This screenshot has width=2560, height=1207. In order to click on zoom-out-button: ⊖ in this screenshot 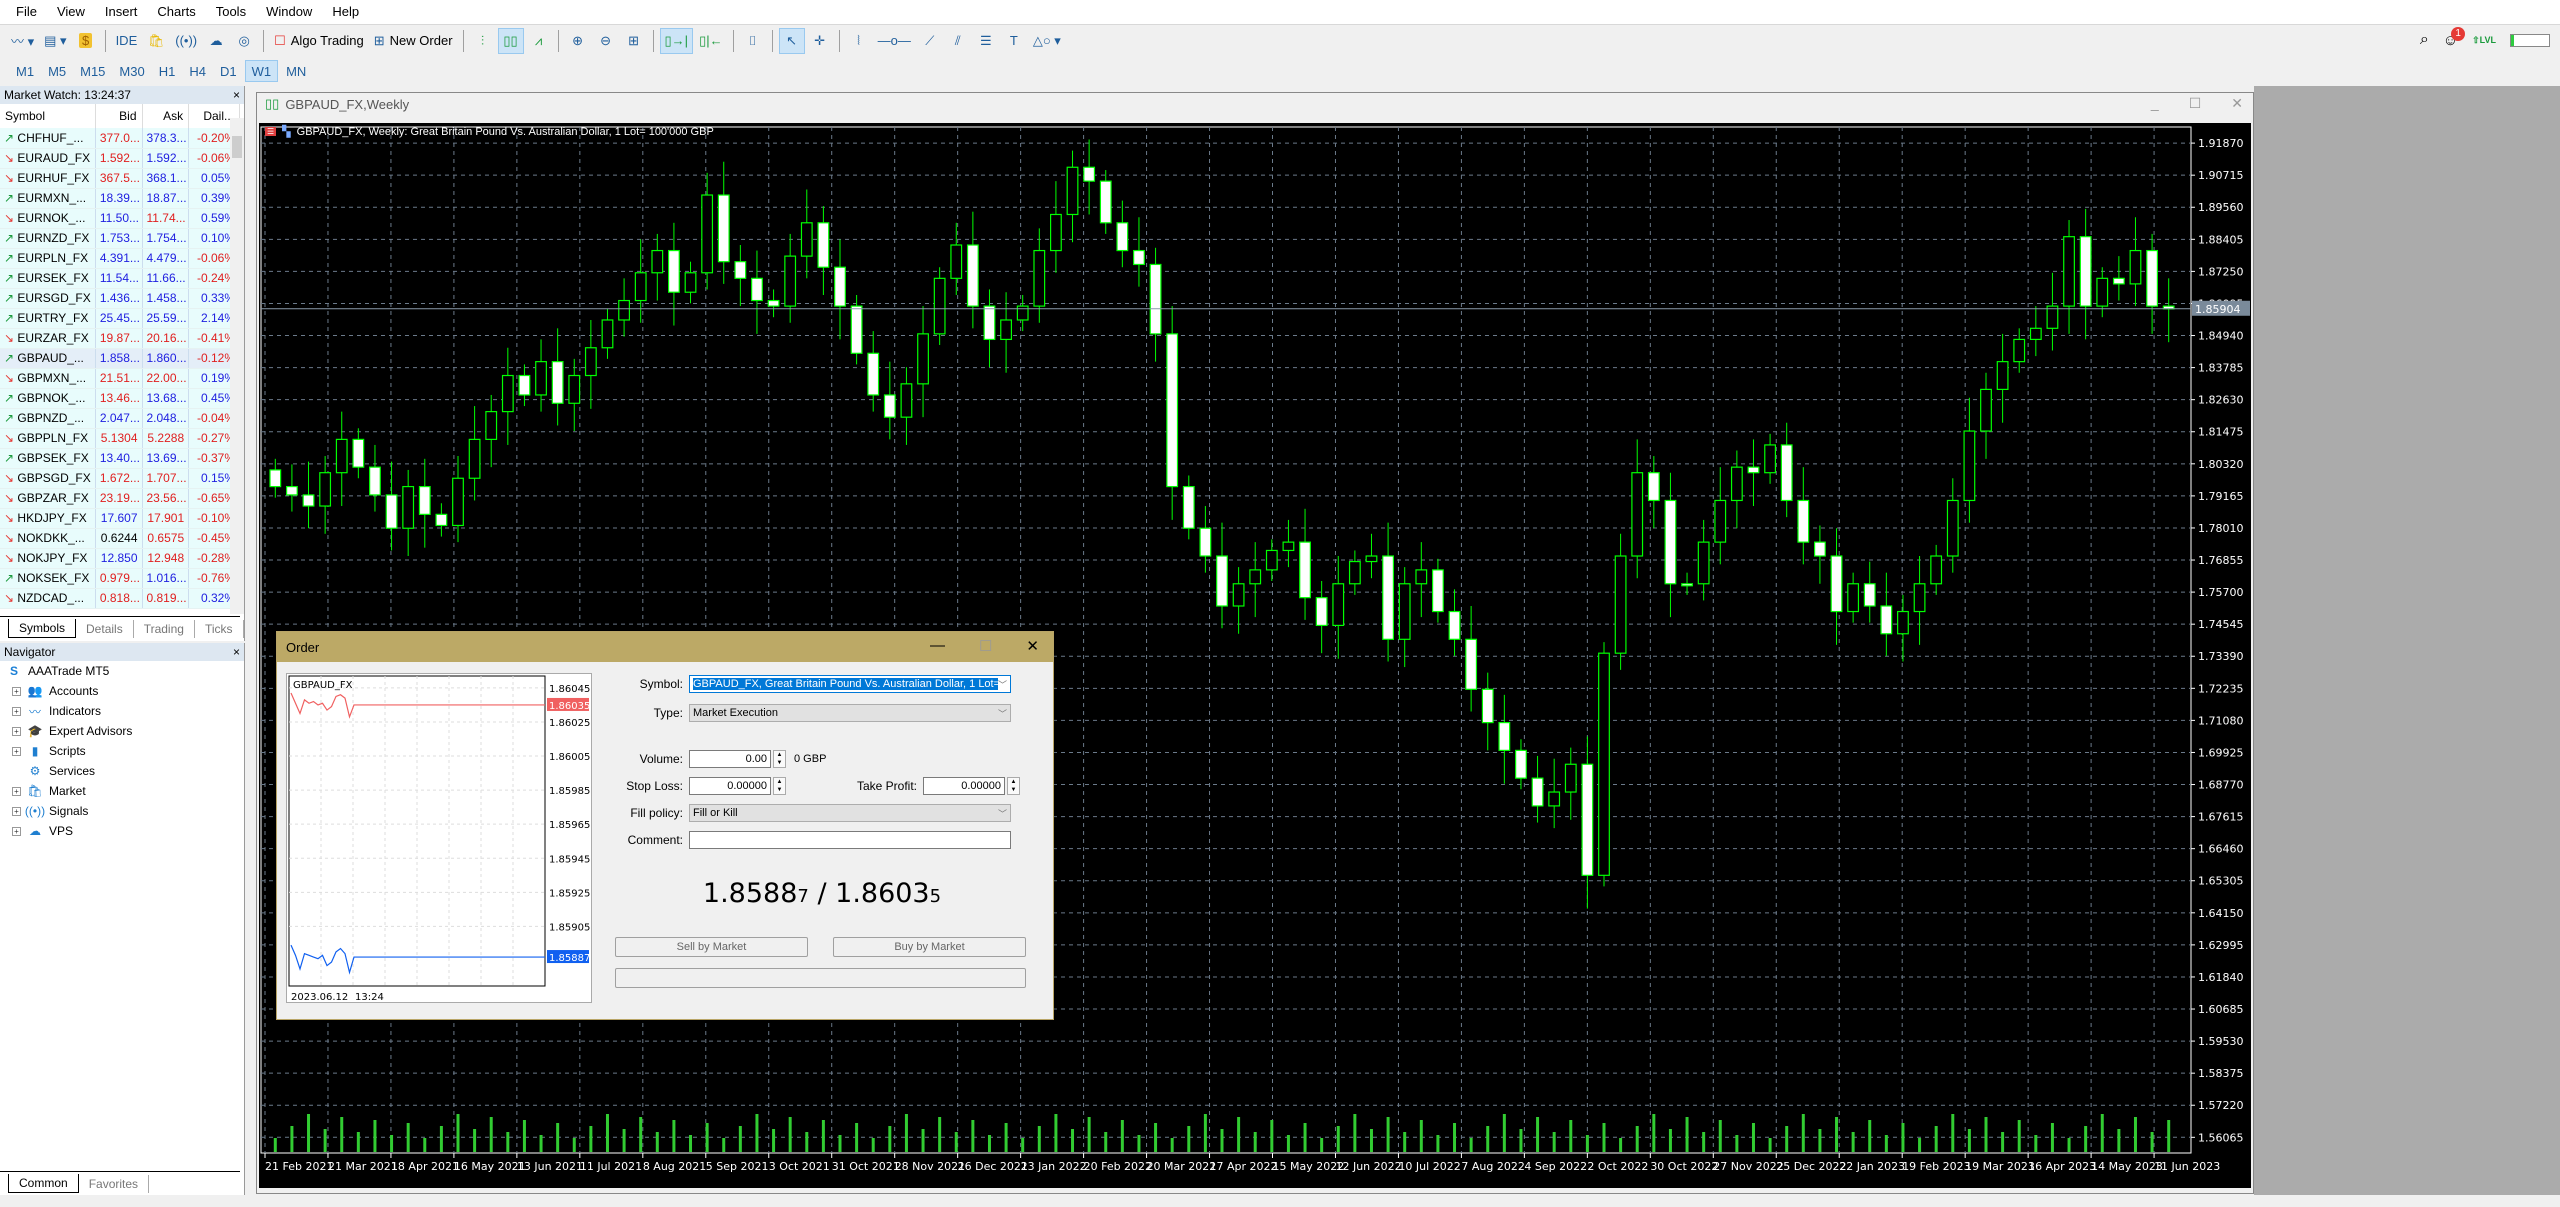, I will do `click(606, 41)`.